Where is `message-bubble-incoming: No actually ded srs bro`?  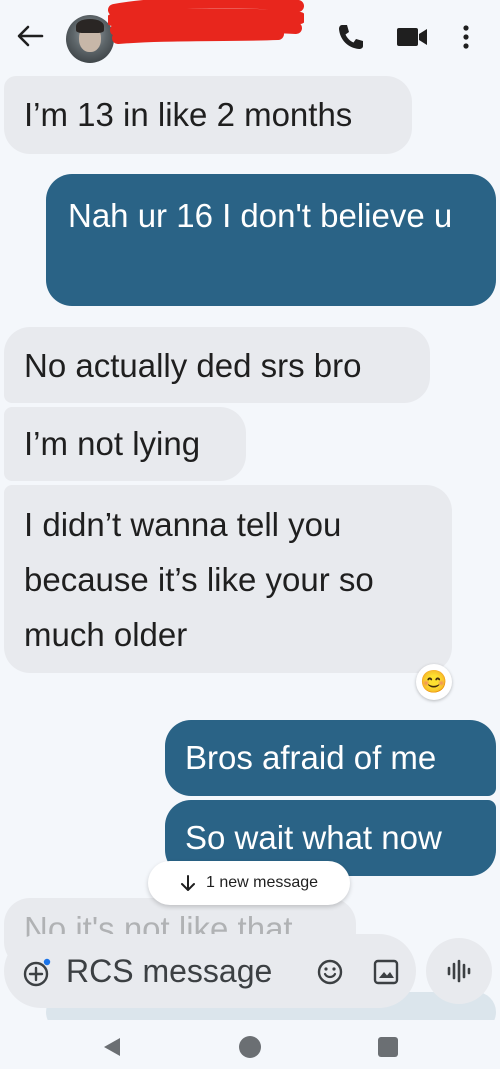 message-bubble-incoming: No actually ded srs bro is located at coordinates (217, 365).